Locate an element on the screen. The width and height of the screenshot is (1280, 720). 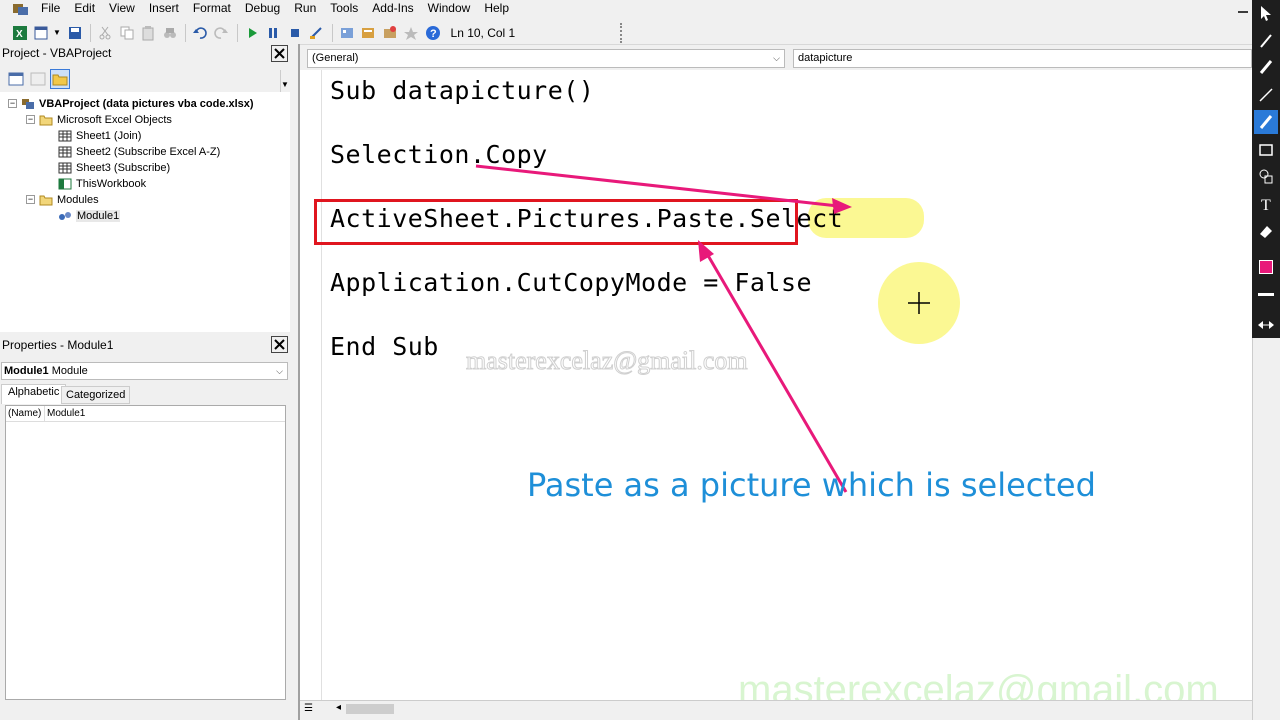
annotation-note: Paste as a picture which is selected is located at coordinates (811, 485).